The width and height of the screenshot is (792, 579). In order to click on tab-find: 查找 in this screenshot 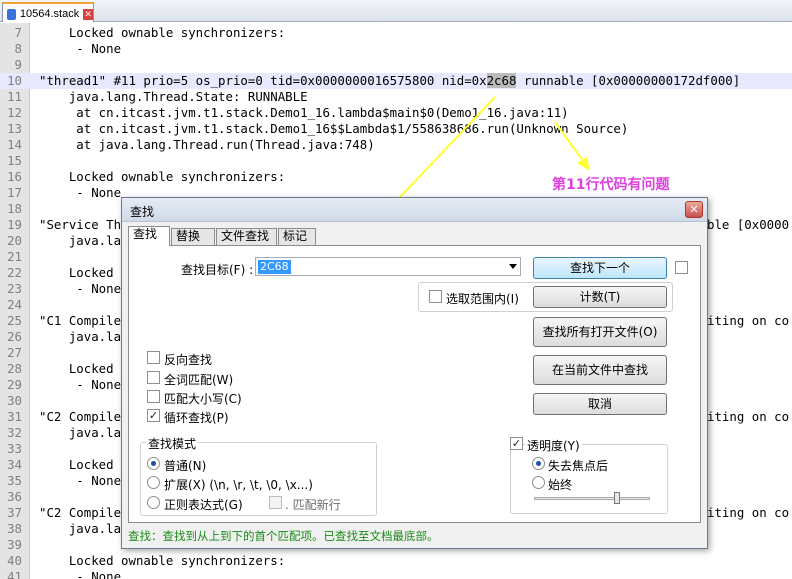, I will do `click(149, 236)`.